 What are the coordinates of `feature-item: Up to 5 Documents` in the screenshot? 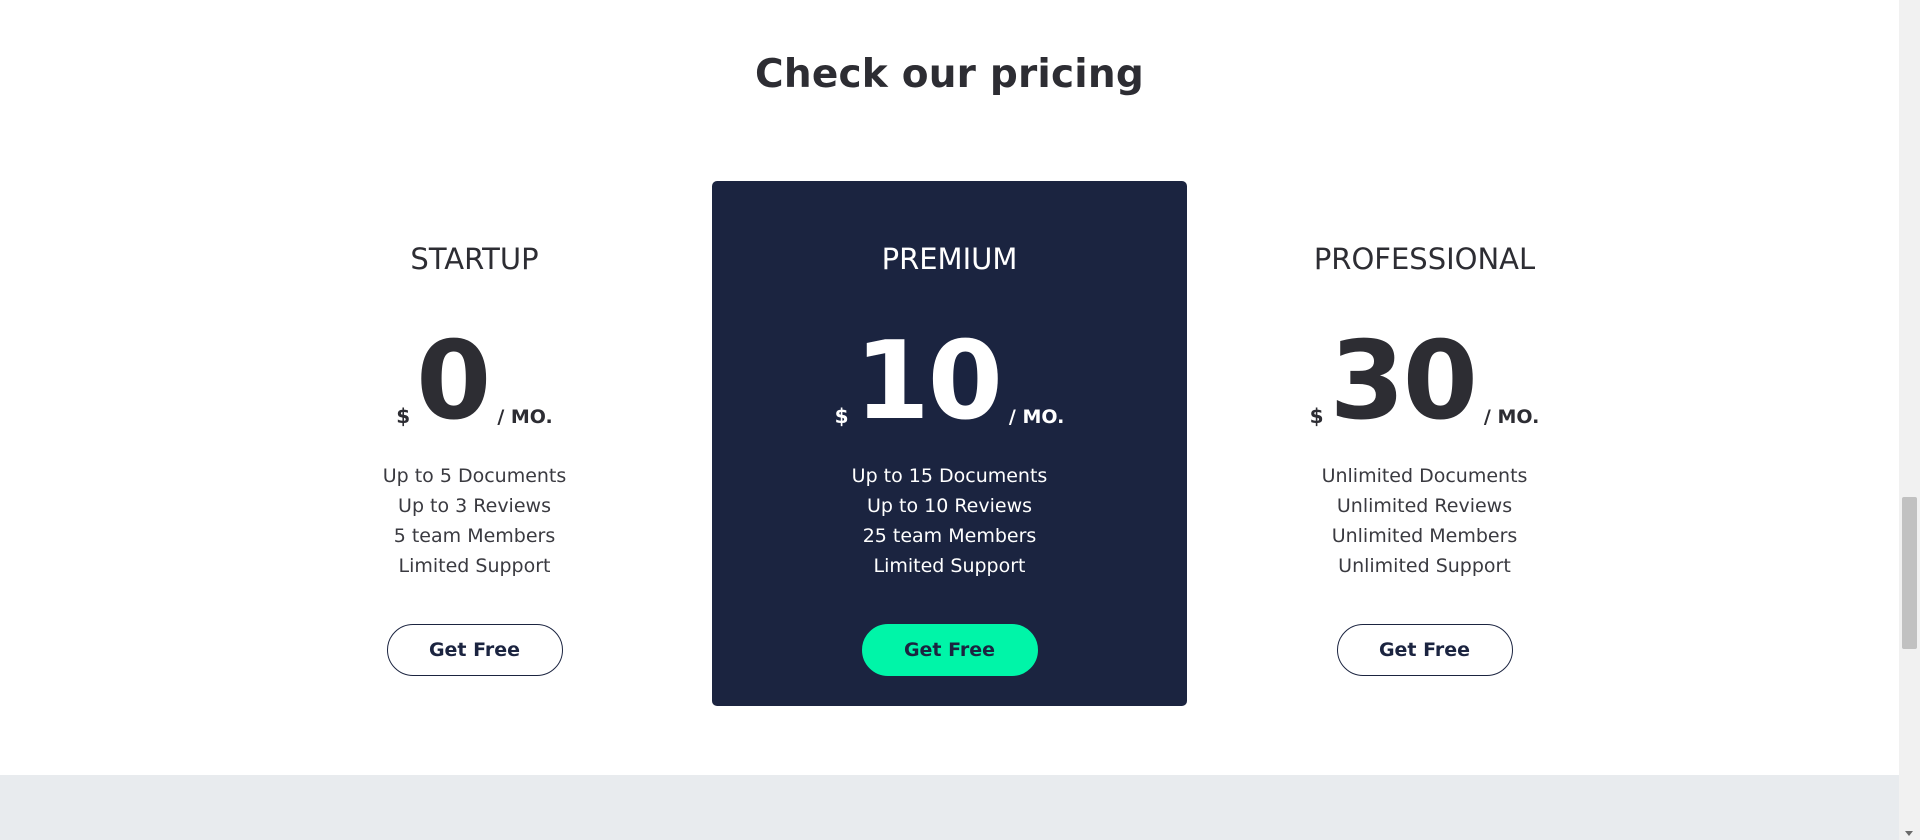 It's located at (474, 476).